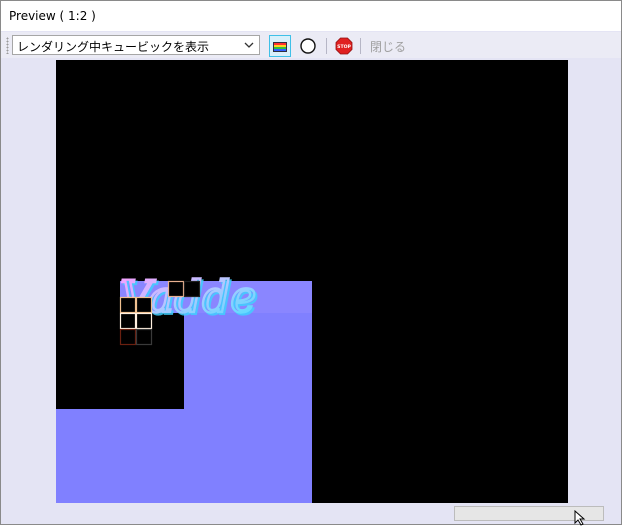 The height and width of the screenshot is (529, 622). I want to click on alpha-view-button, so click(308, 46).